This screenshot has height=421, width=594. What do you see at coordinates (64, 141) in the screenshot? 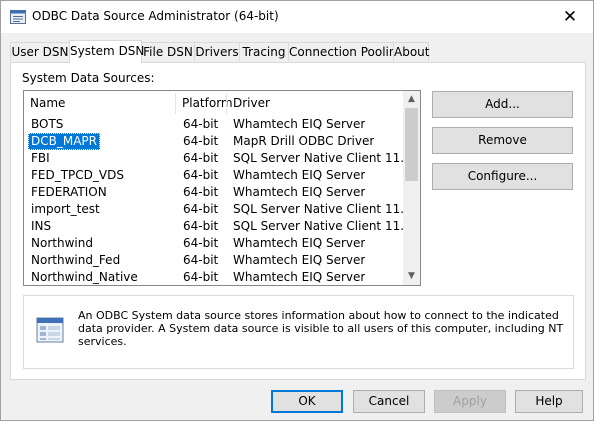
I see `row-name: DCB_MAPR` at bounding box center [64, 141].